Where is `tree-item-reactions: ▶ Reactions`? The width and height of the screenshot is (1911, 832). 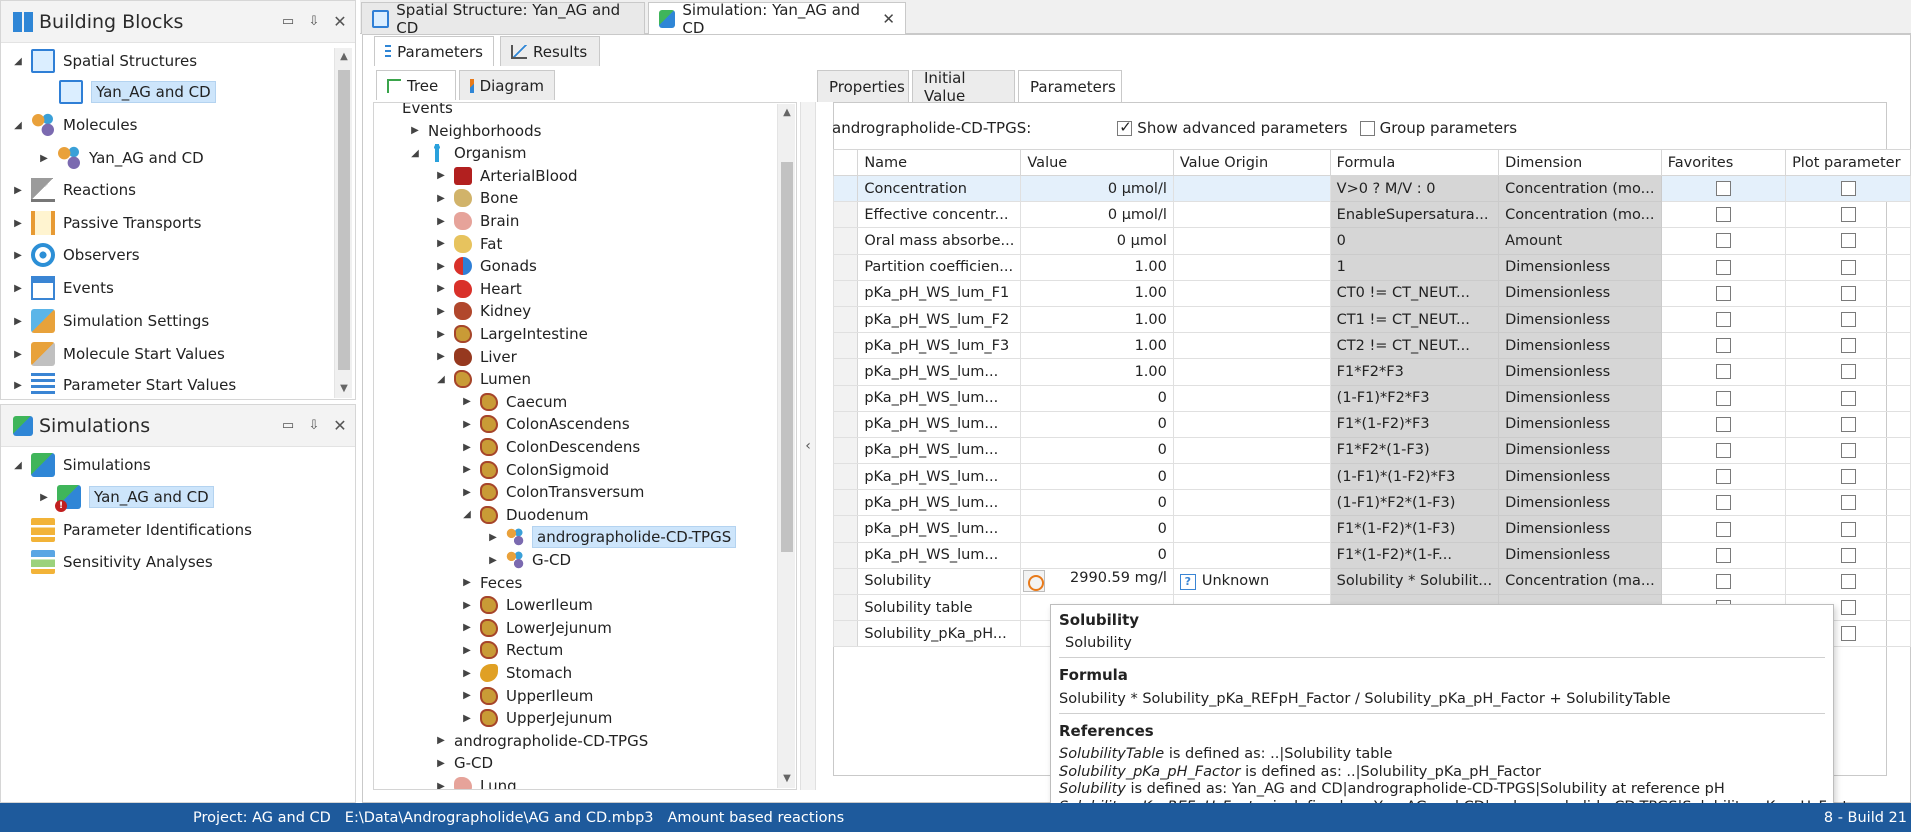 tree-item-reactions: ▶ Reactions is located at coordinates (73, 190).